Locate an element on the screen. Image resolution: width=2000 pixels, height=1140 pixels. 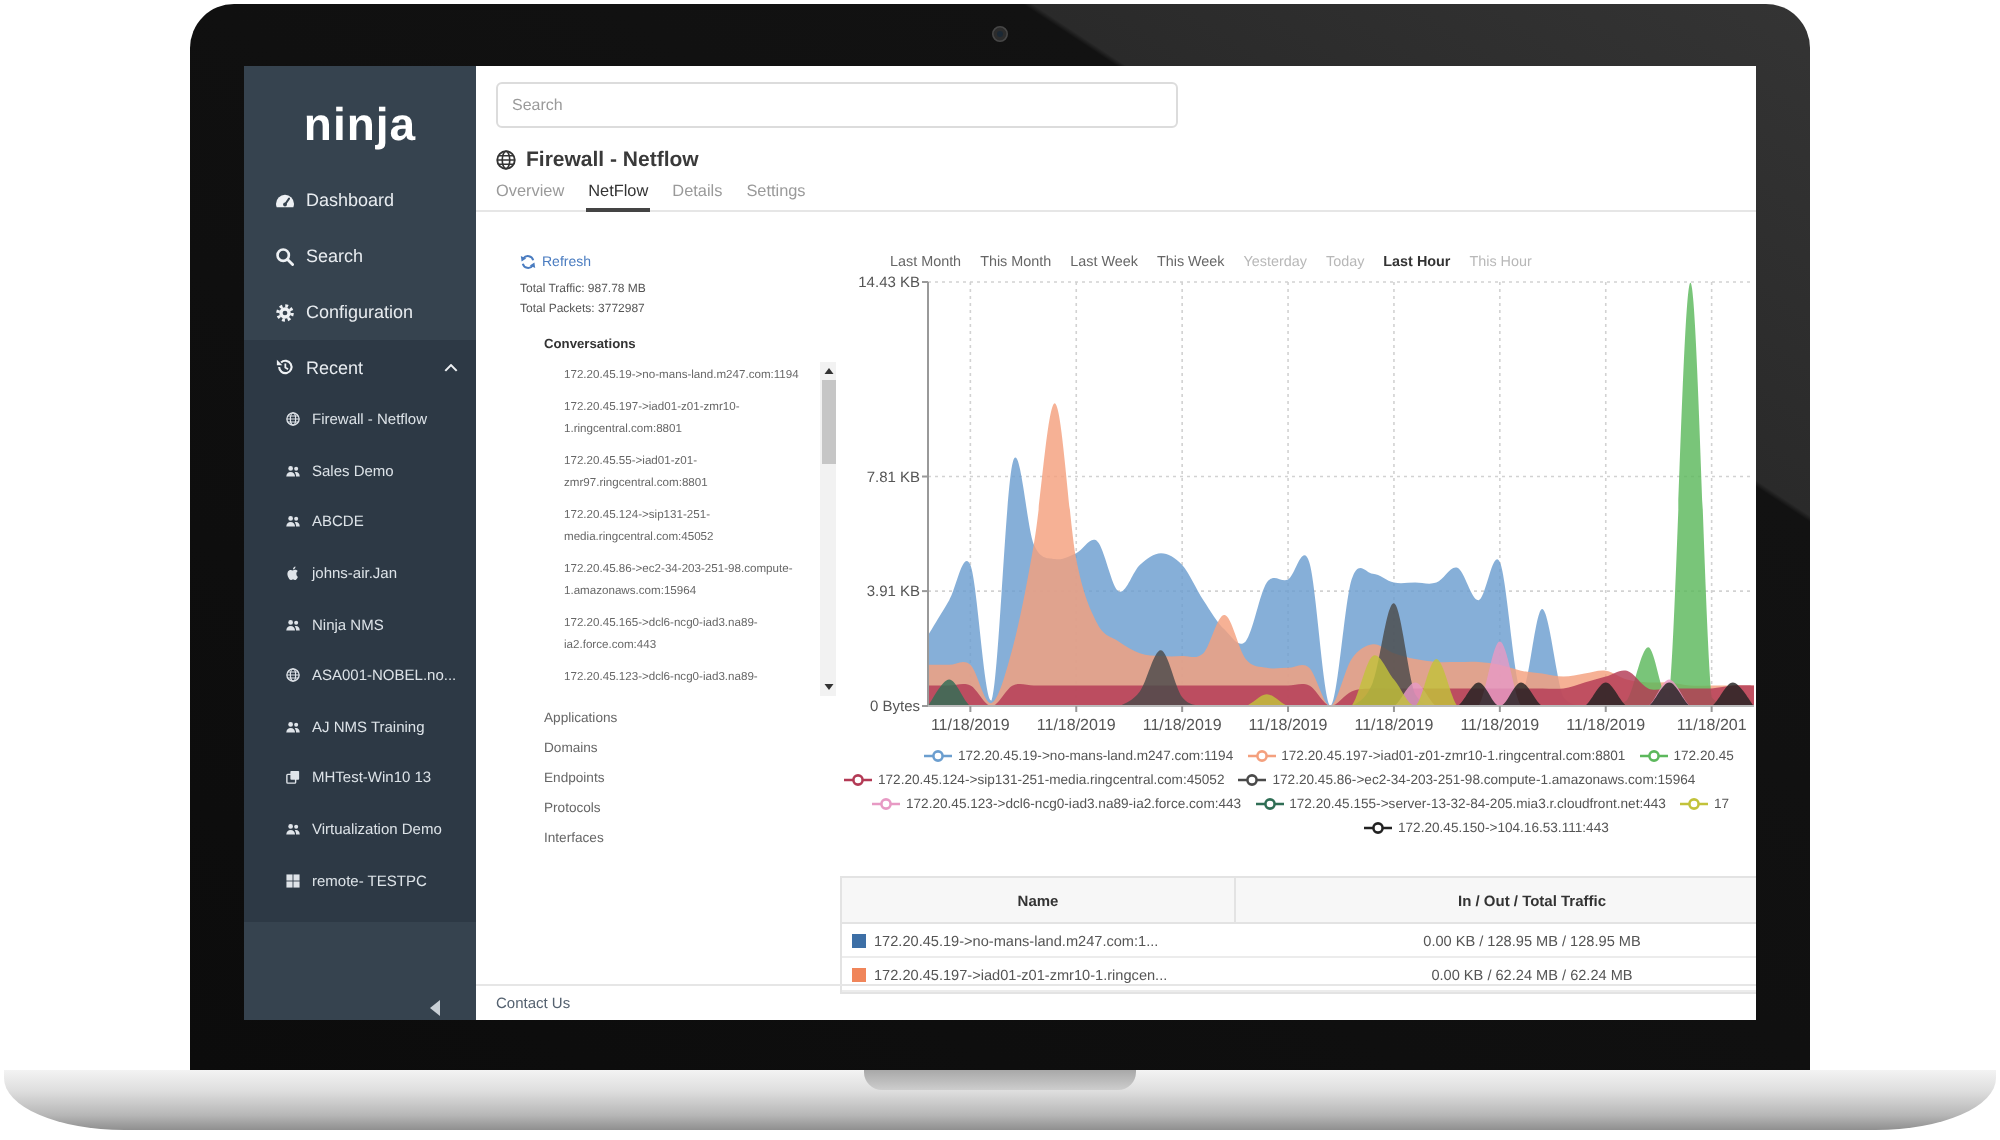
apple-icon is located at coordinates (293, 573).